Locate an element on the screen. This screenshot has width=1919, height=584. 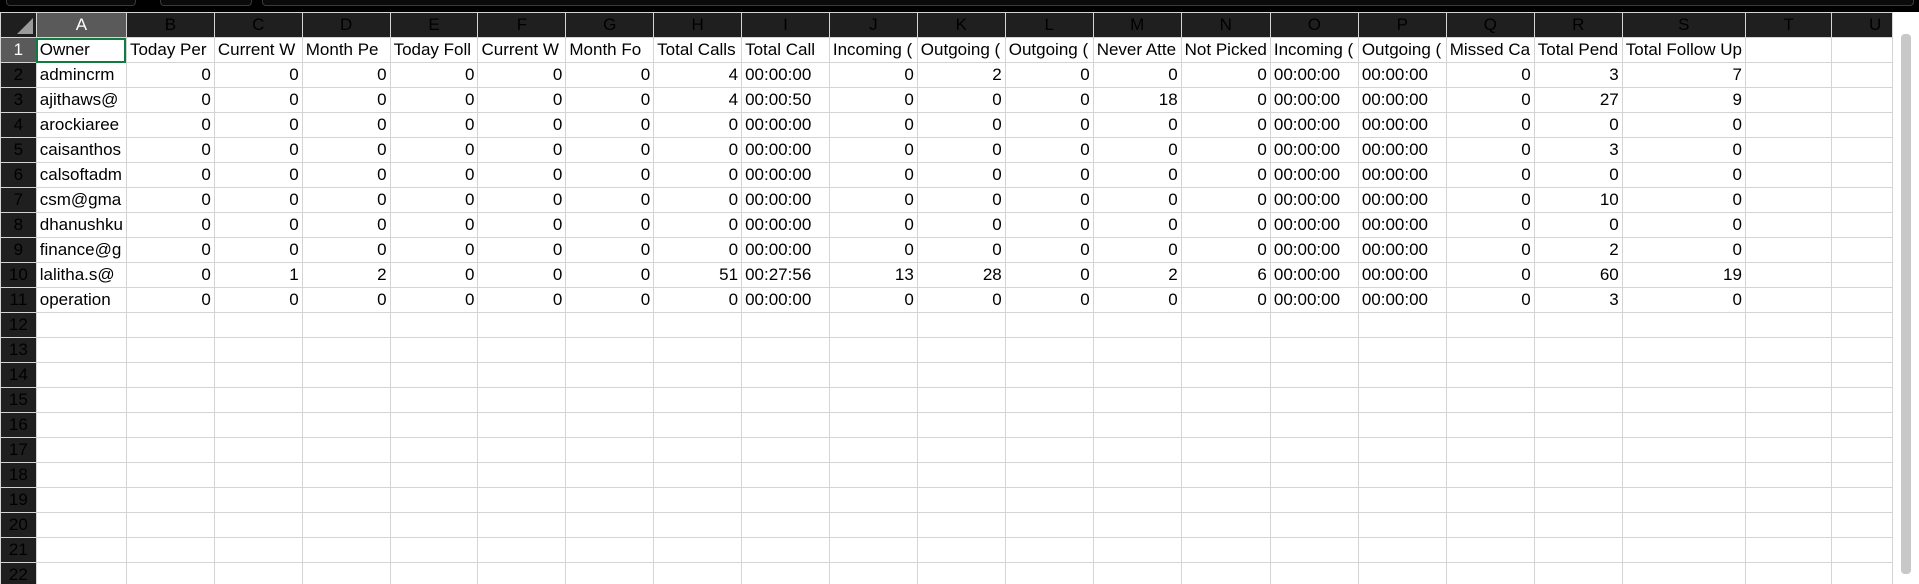
cell-f14 is located at coordinates (522, 375).